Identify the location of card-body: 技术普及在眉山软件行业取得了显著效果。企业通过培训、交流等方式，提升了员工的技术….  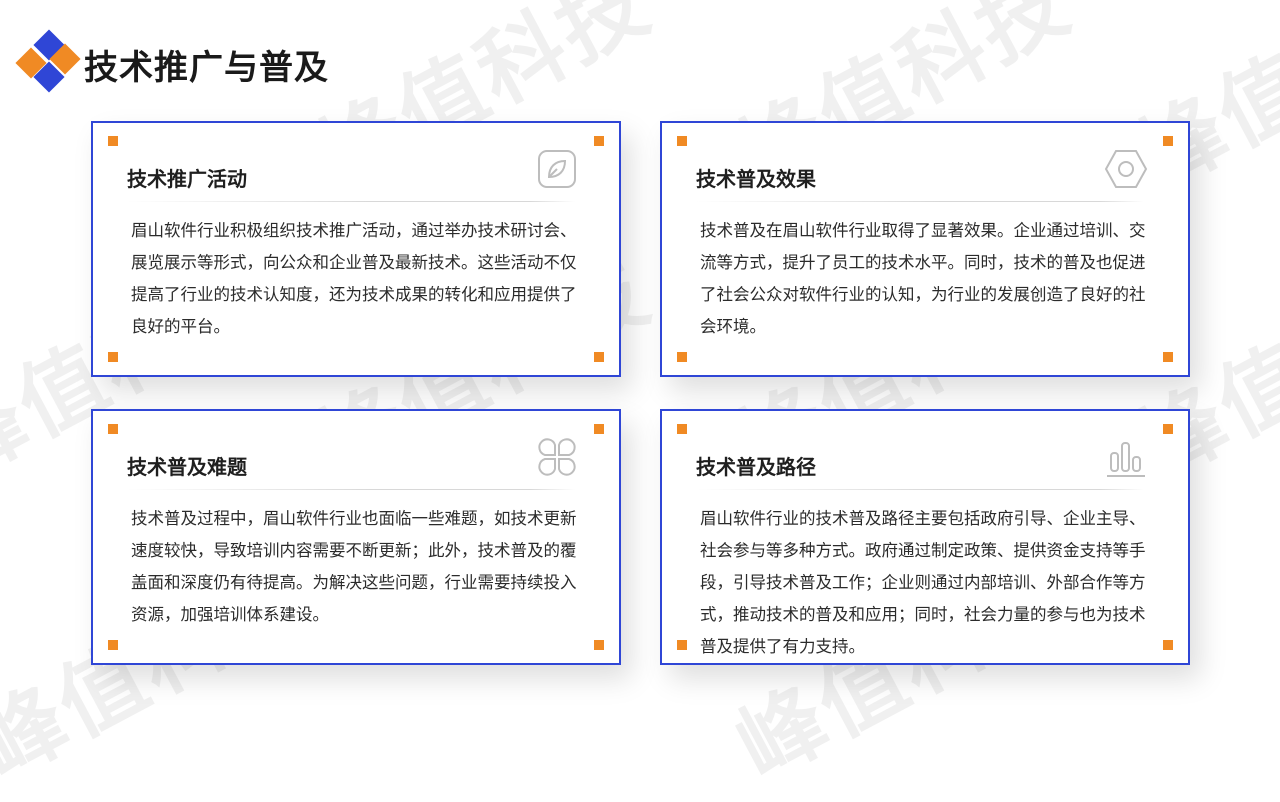
(923, 278).